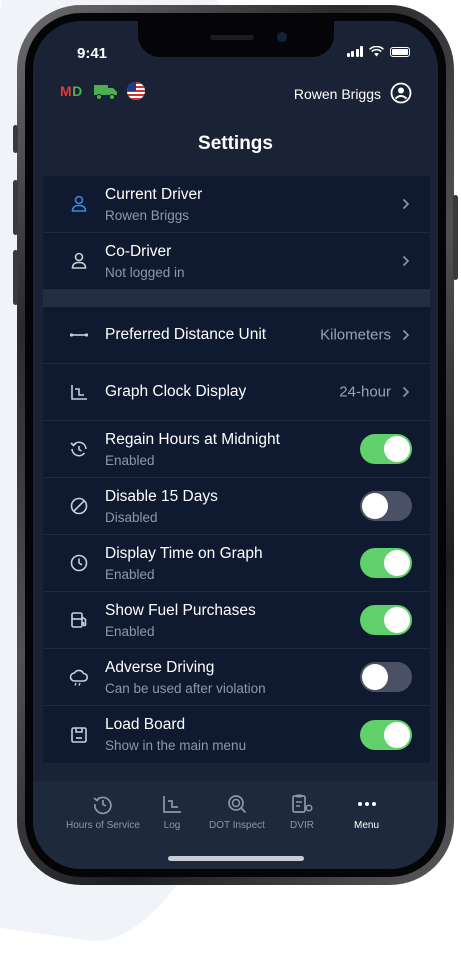 Image resolution: width=461 pixels, height=960 pixels. I want to click on us-flag-icon, so click(136, 91).